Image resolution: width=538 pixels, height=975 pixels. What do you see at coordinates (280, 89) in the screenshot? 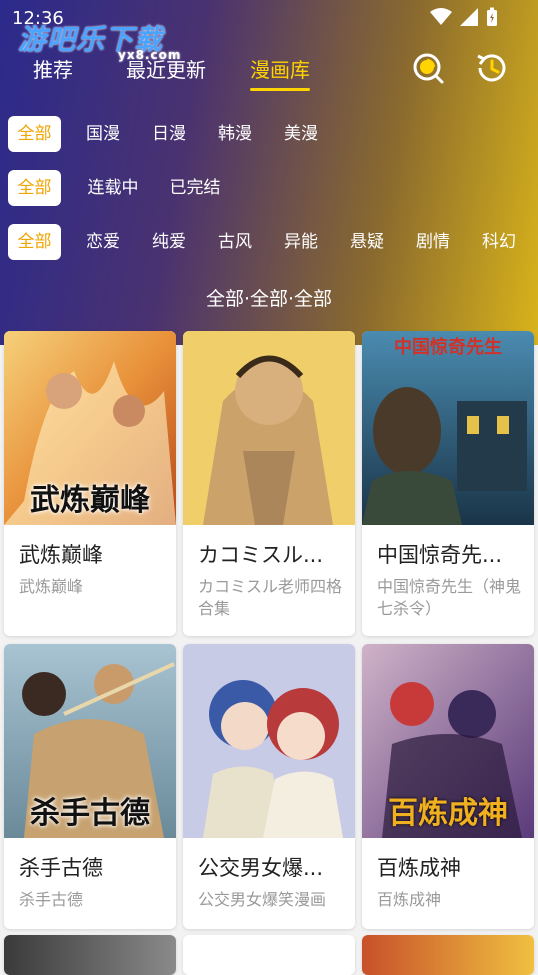
I see `tab-active-indicator` at bounding box center [280, 89].